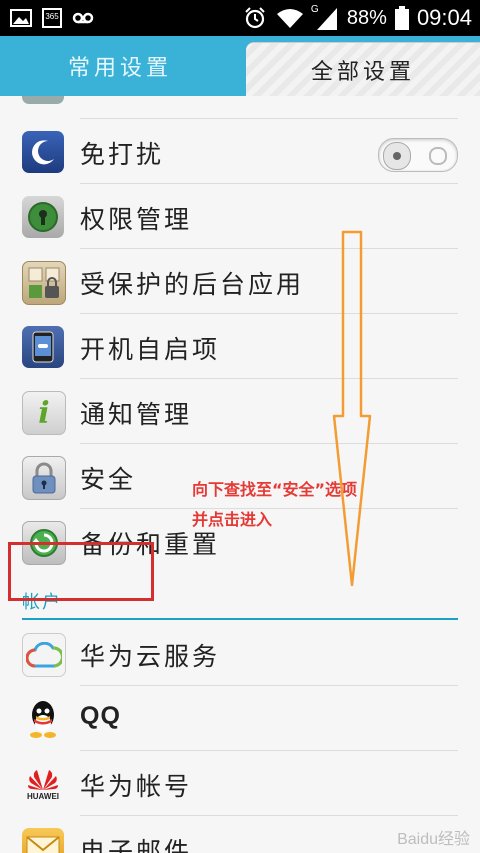  Describe the element at coordinates (136, 219) in the screenshot. I see `settings-item-label: 权限管理` at that location.